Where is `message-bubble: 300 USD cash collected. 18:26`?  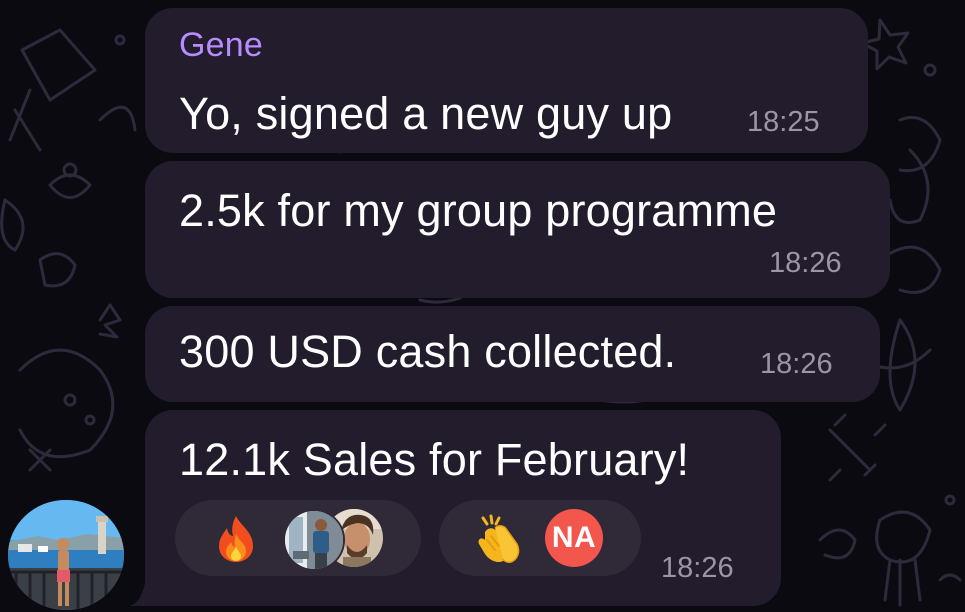
message-bubble: 300 USD cash collected. 18:26 is located at coordinates (512, 354).